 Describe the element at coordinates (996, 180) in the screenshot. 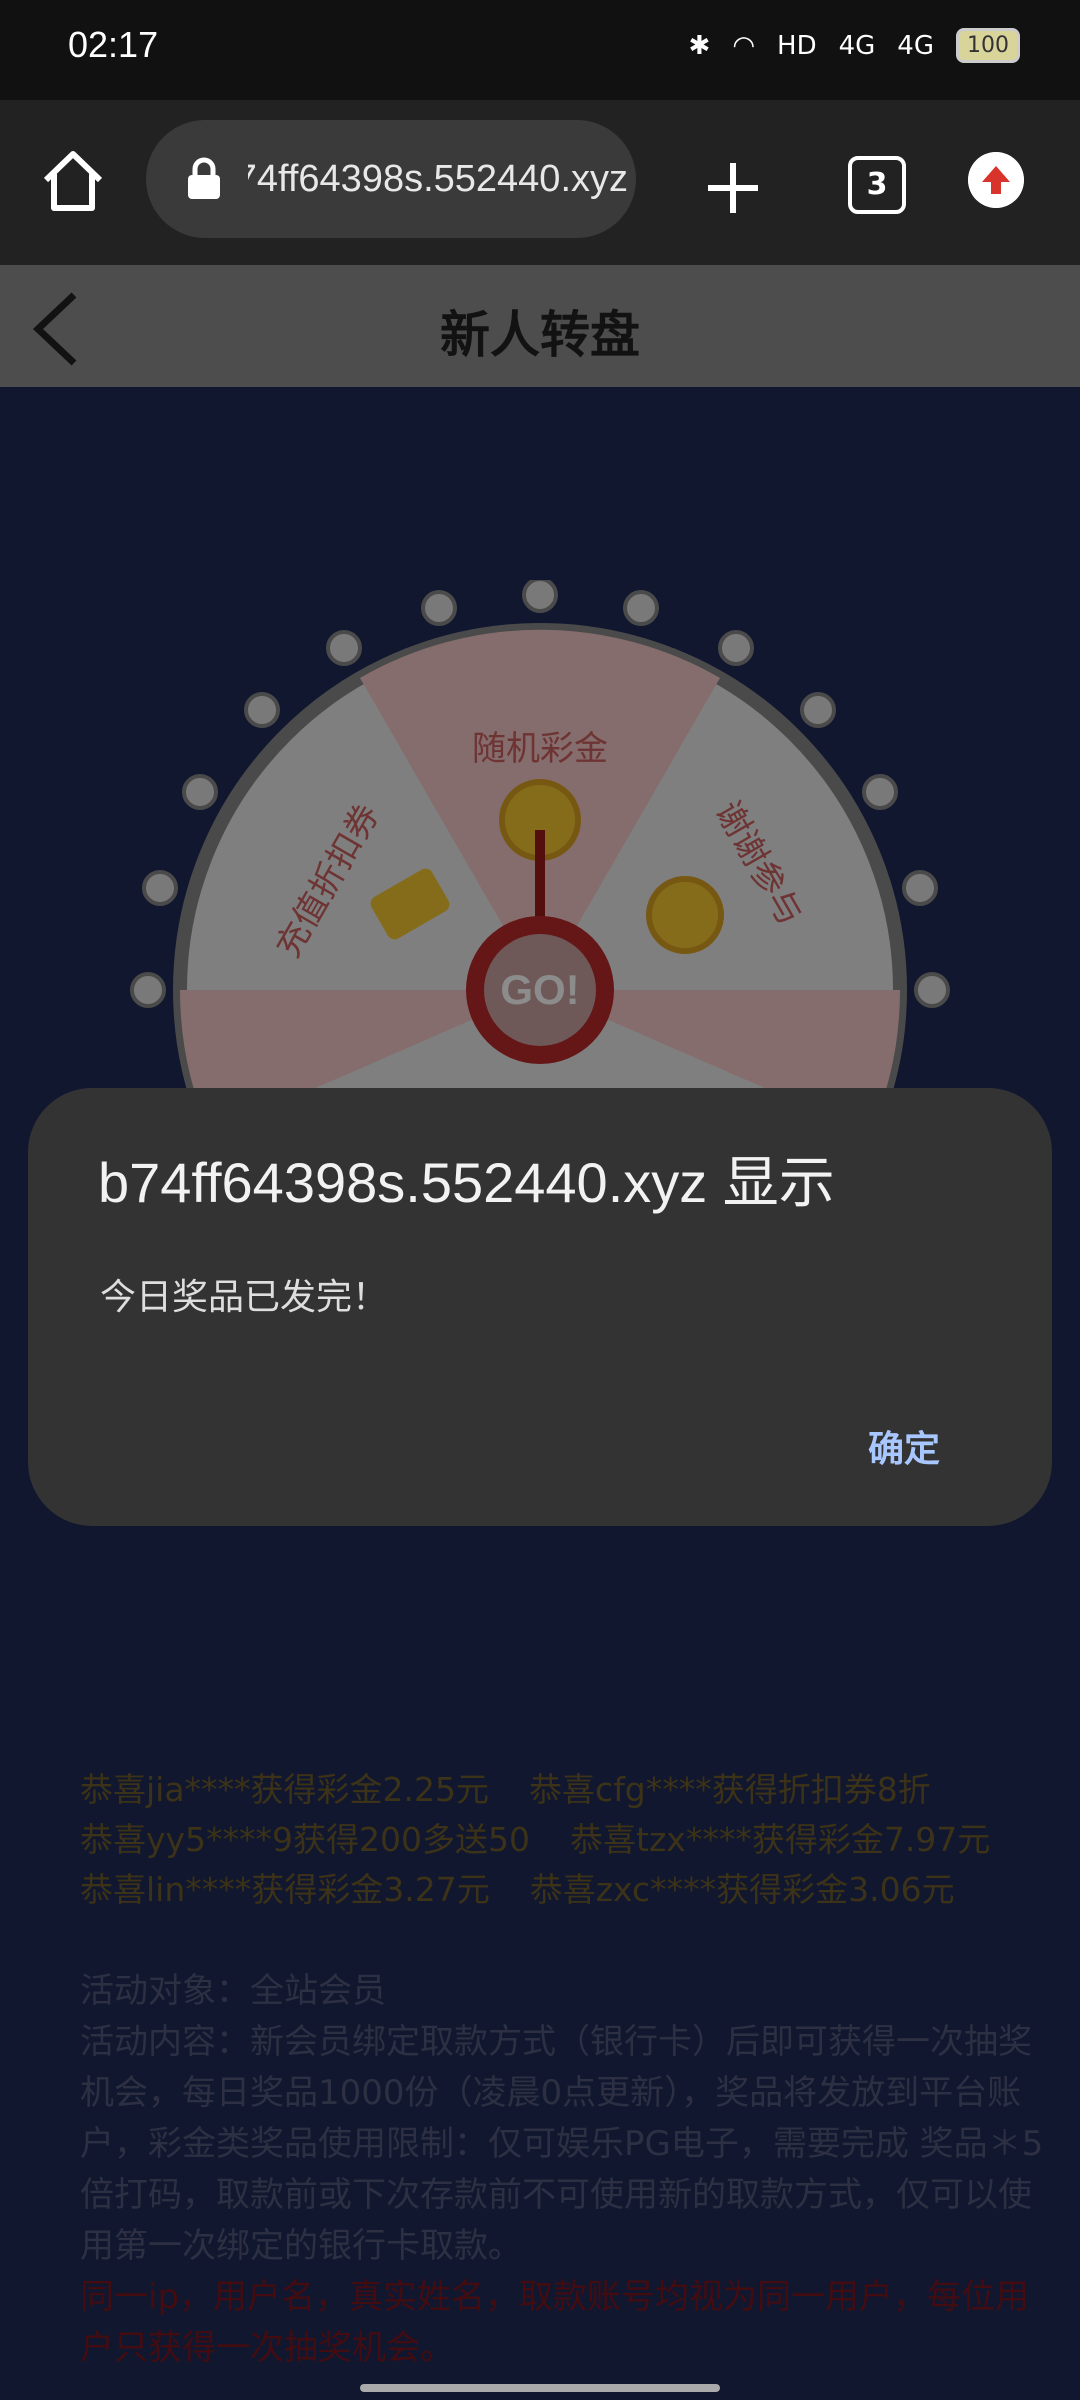

I see `update-icon` at that location.